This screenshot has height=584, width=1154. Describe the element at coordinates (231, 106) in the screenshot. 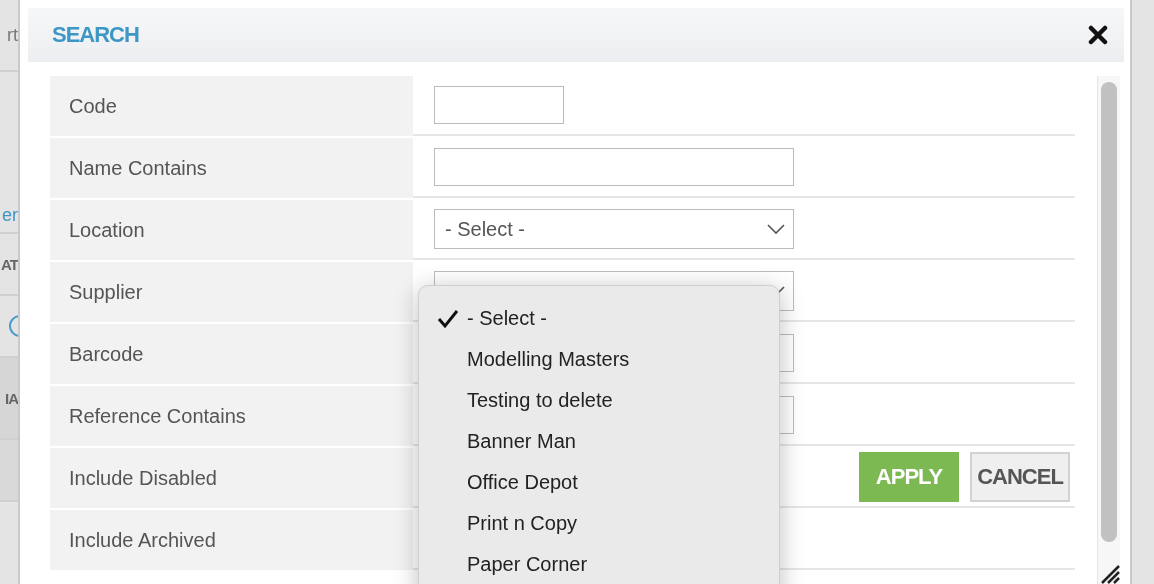

I see `field-label: Code` at that location.